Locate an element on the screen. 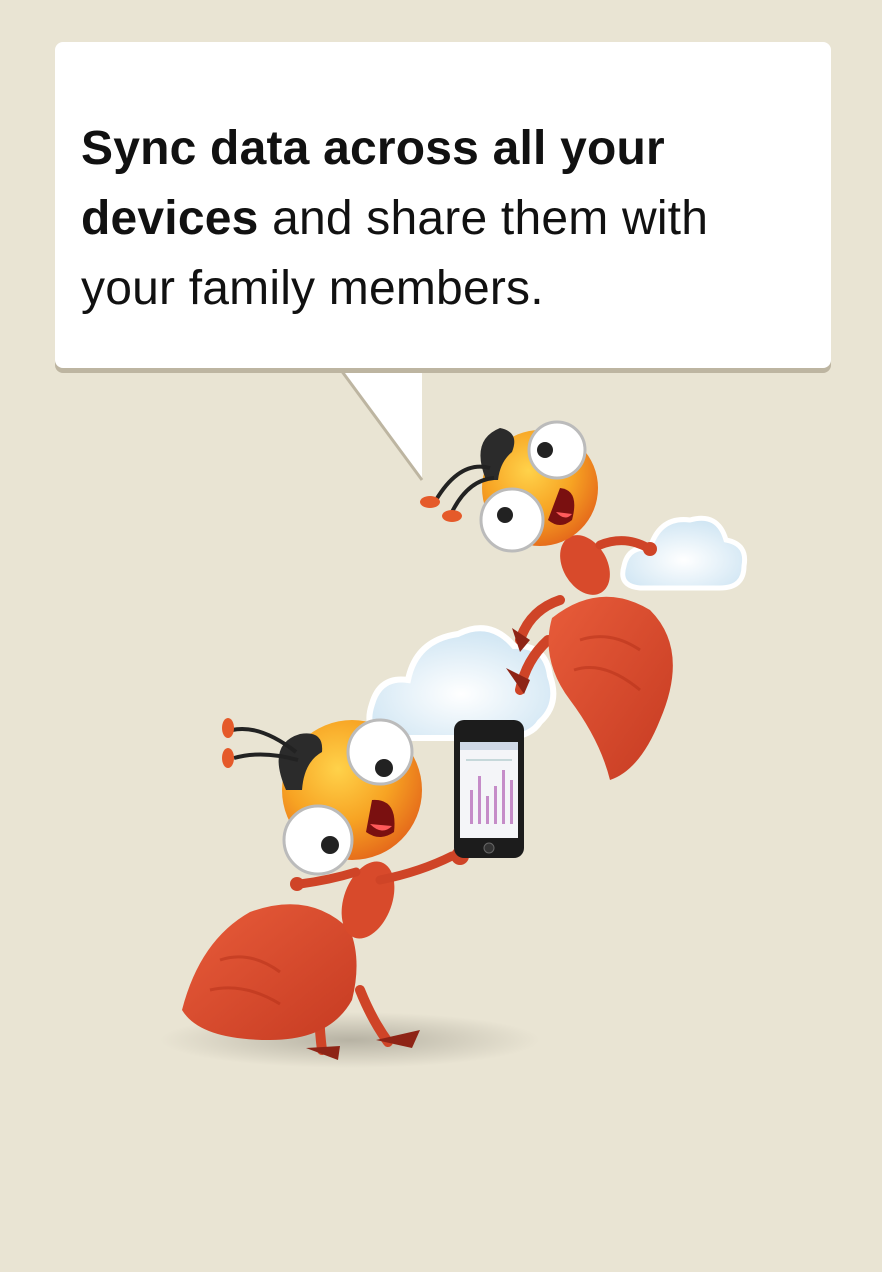  ant-bottom is located at coordinates (325, 889).